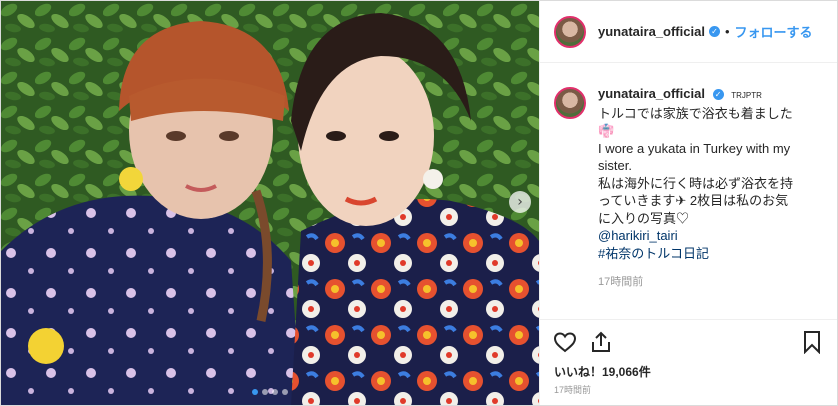  What do you see at coordinates (688, 373) in the screenshot?
I see `likes-count: いいね！19,066件` at bounding box center [688, 373].